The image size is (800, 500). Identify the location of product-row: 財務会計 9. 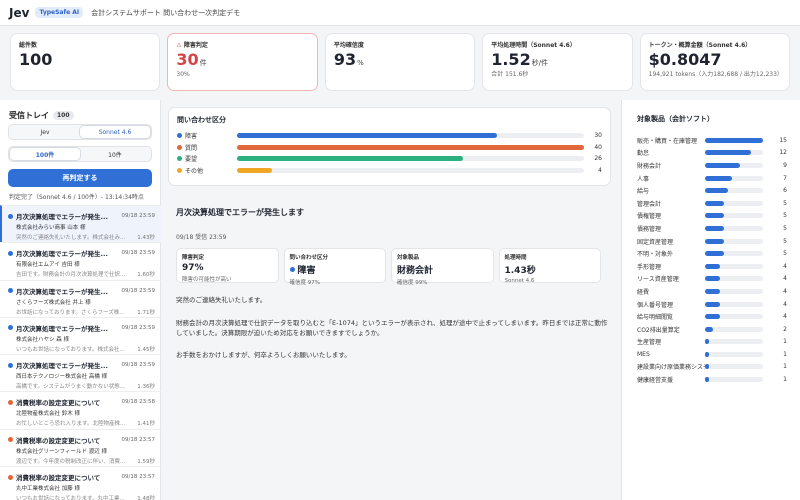
(714, 165).